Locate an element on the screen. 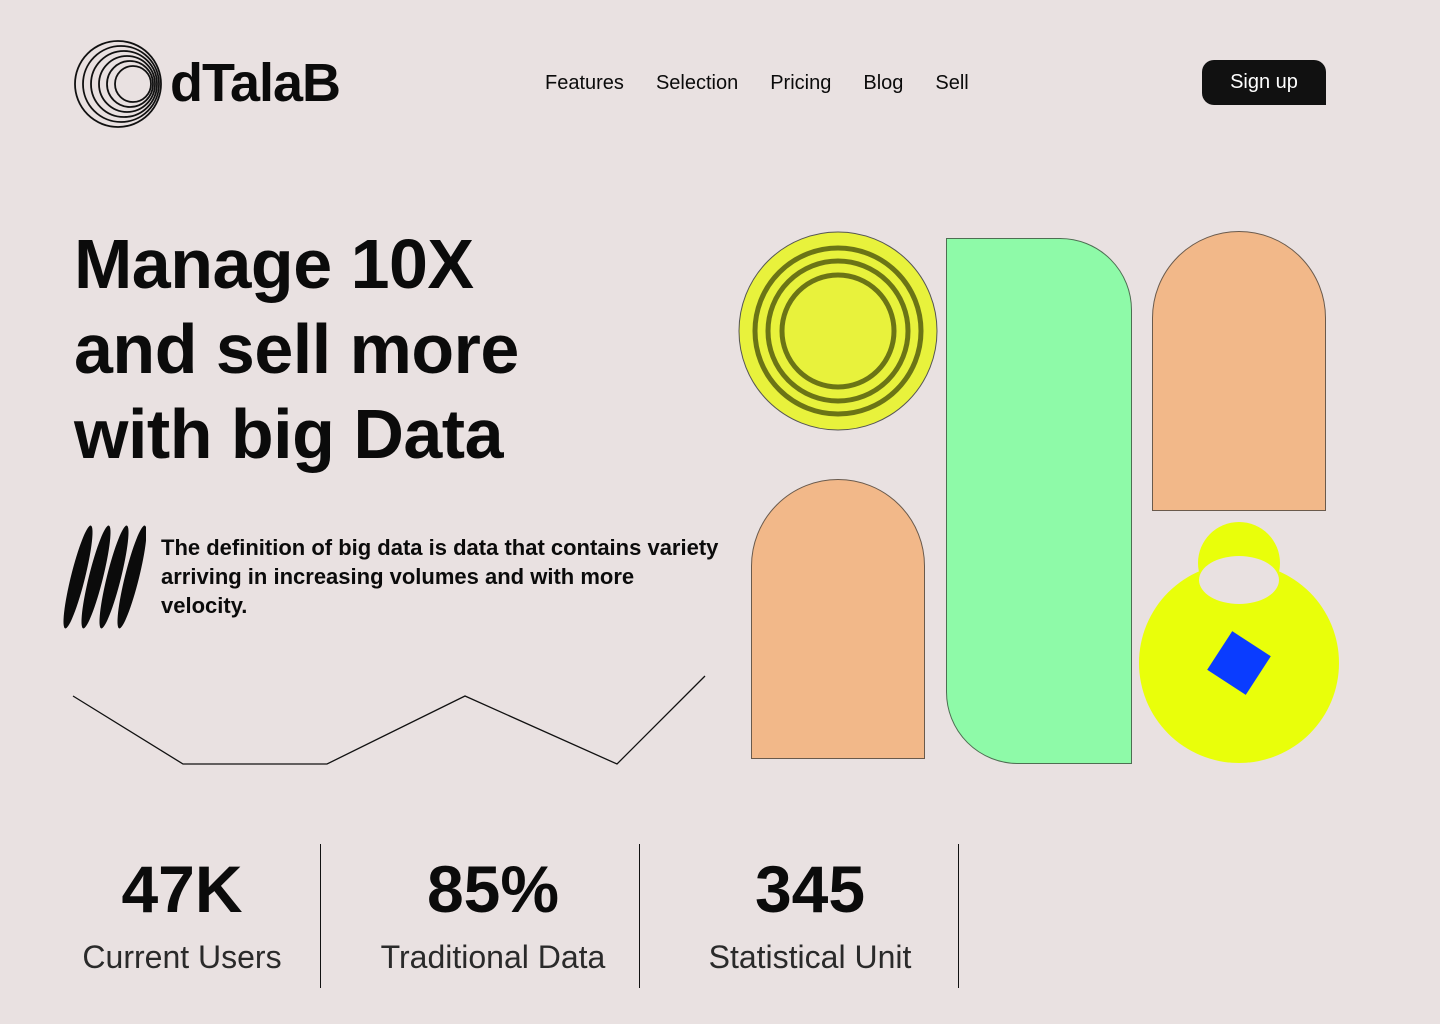 This screenshot has width=1440, height=1024. hero-title-line: with big Data is located at coordinates (289, 434).